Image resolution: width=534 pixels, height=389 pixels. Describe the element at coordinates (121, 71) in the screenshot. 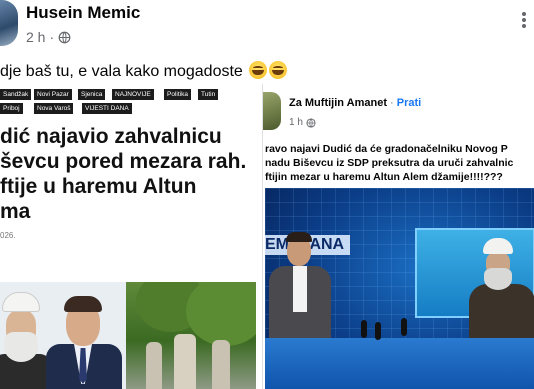

I see `post-text-content: dje baš tu, e vala kako mogadoste` at that location.